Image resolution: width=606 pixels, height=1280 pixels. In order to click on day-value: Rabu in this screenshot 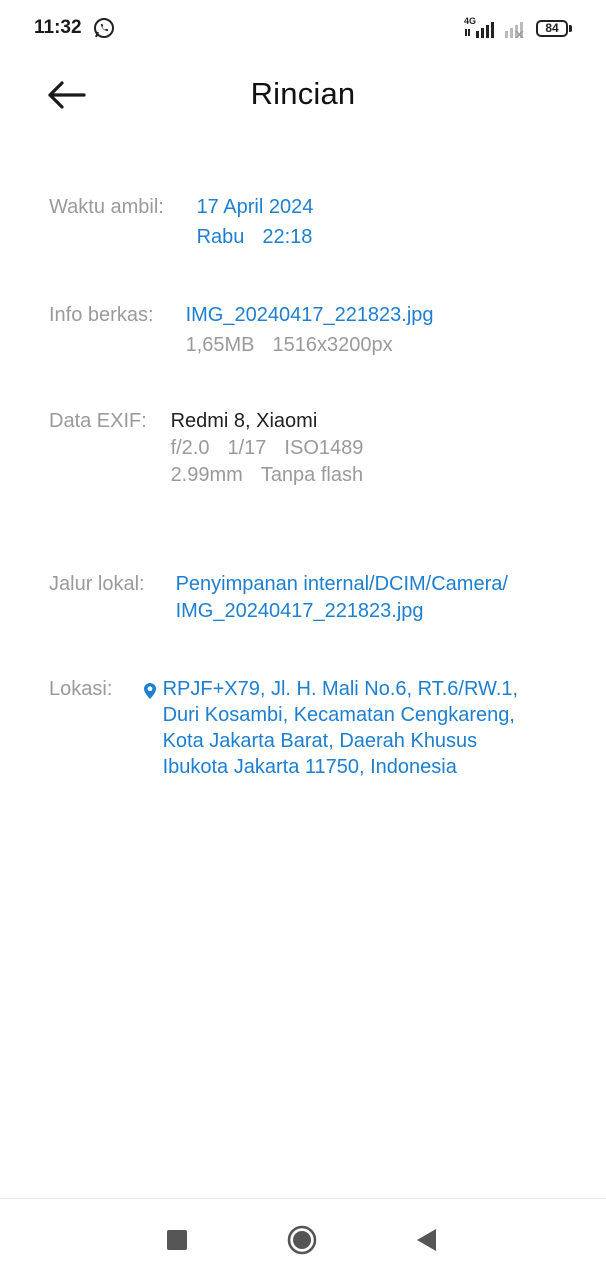, I will do `click(220, 237)`.